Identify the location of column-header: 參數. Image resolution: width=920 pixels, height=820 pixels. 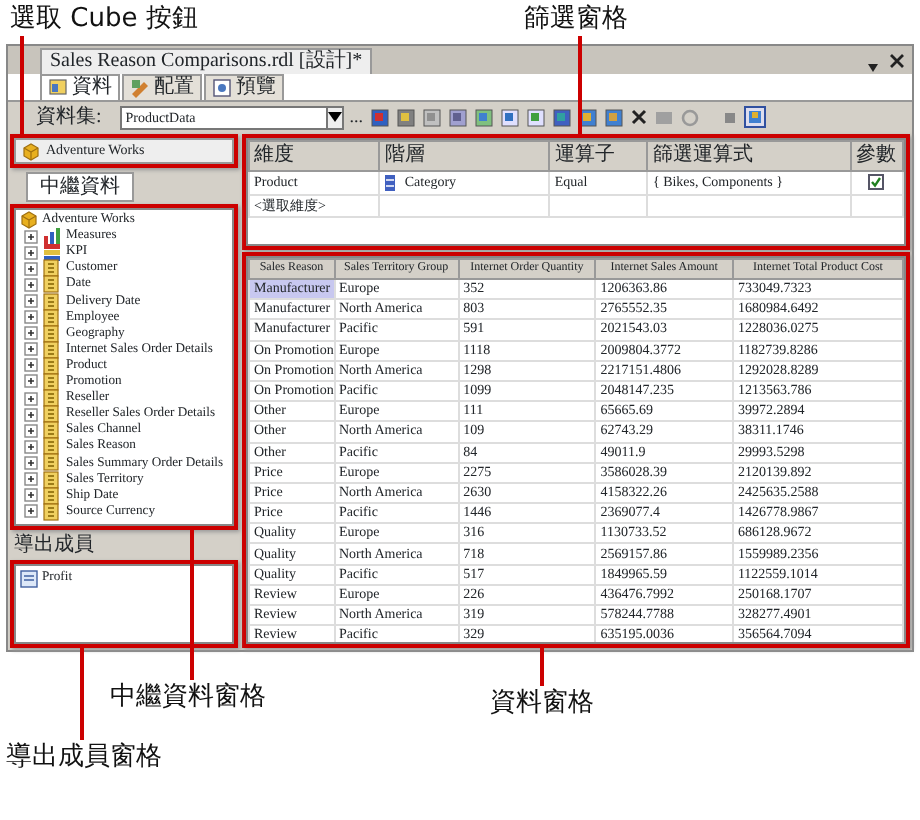
(876, 156).